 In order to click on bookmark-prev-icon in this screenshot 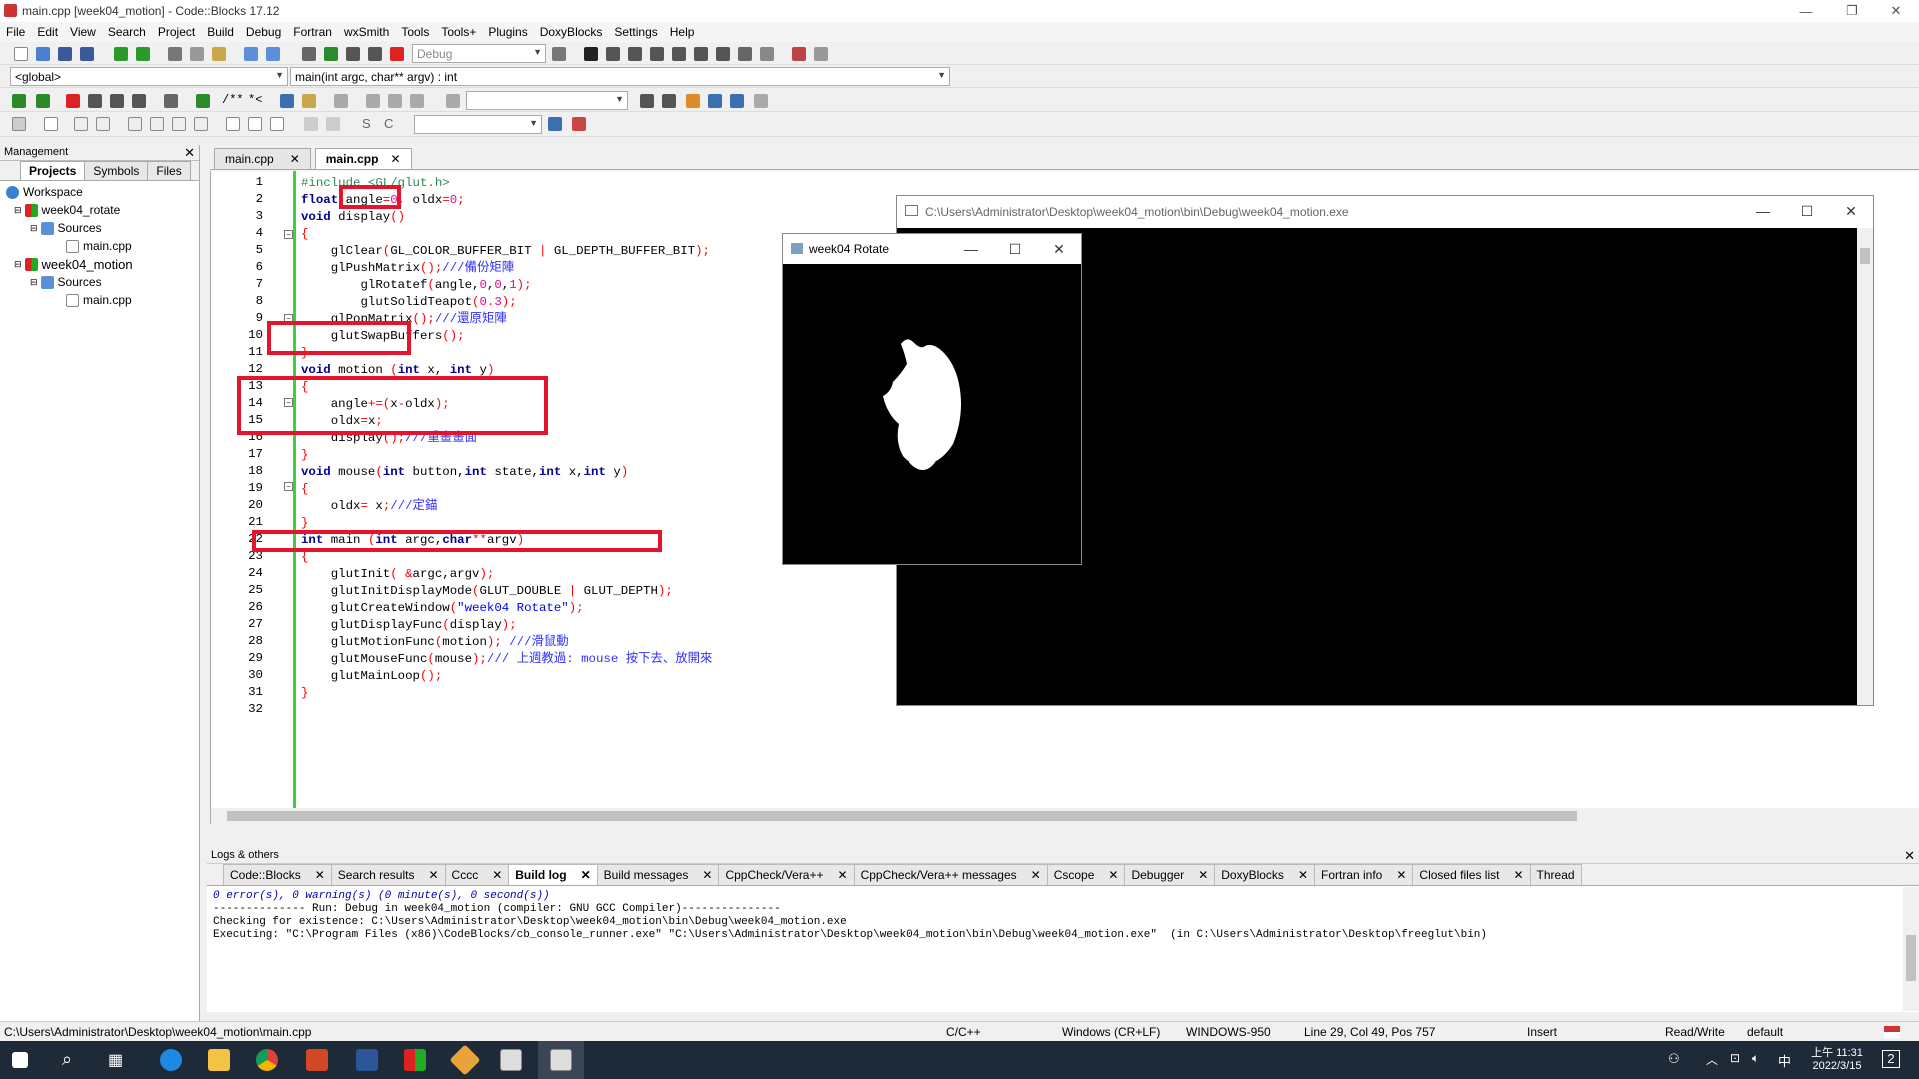, I will do `click(95, 101)`.